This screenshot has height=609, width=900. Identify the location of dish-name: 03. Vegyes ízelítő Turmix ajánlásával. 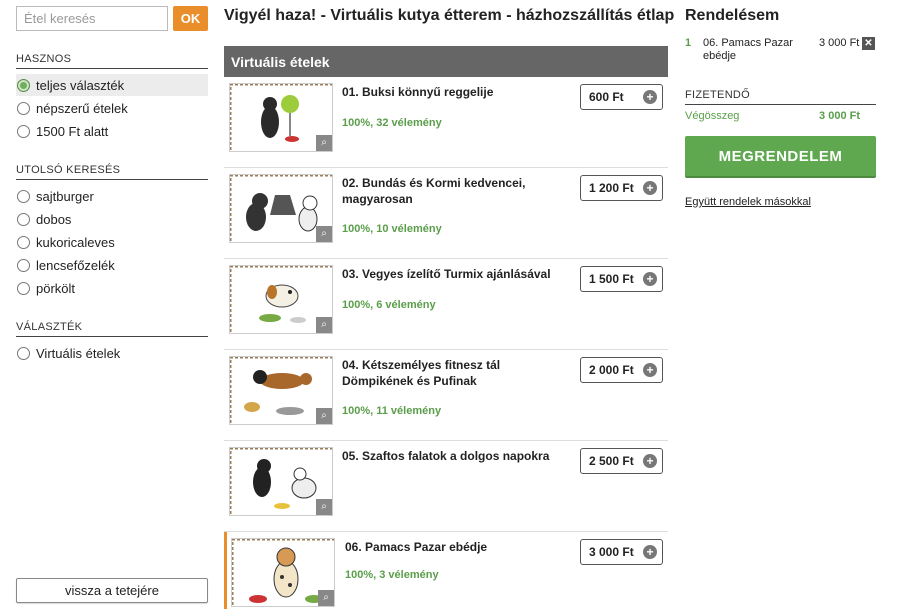
(452, 274).